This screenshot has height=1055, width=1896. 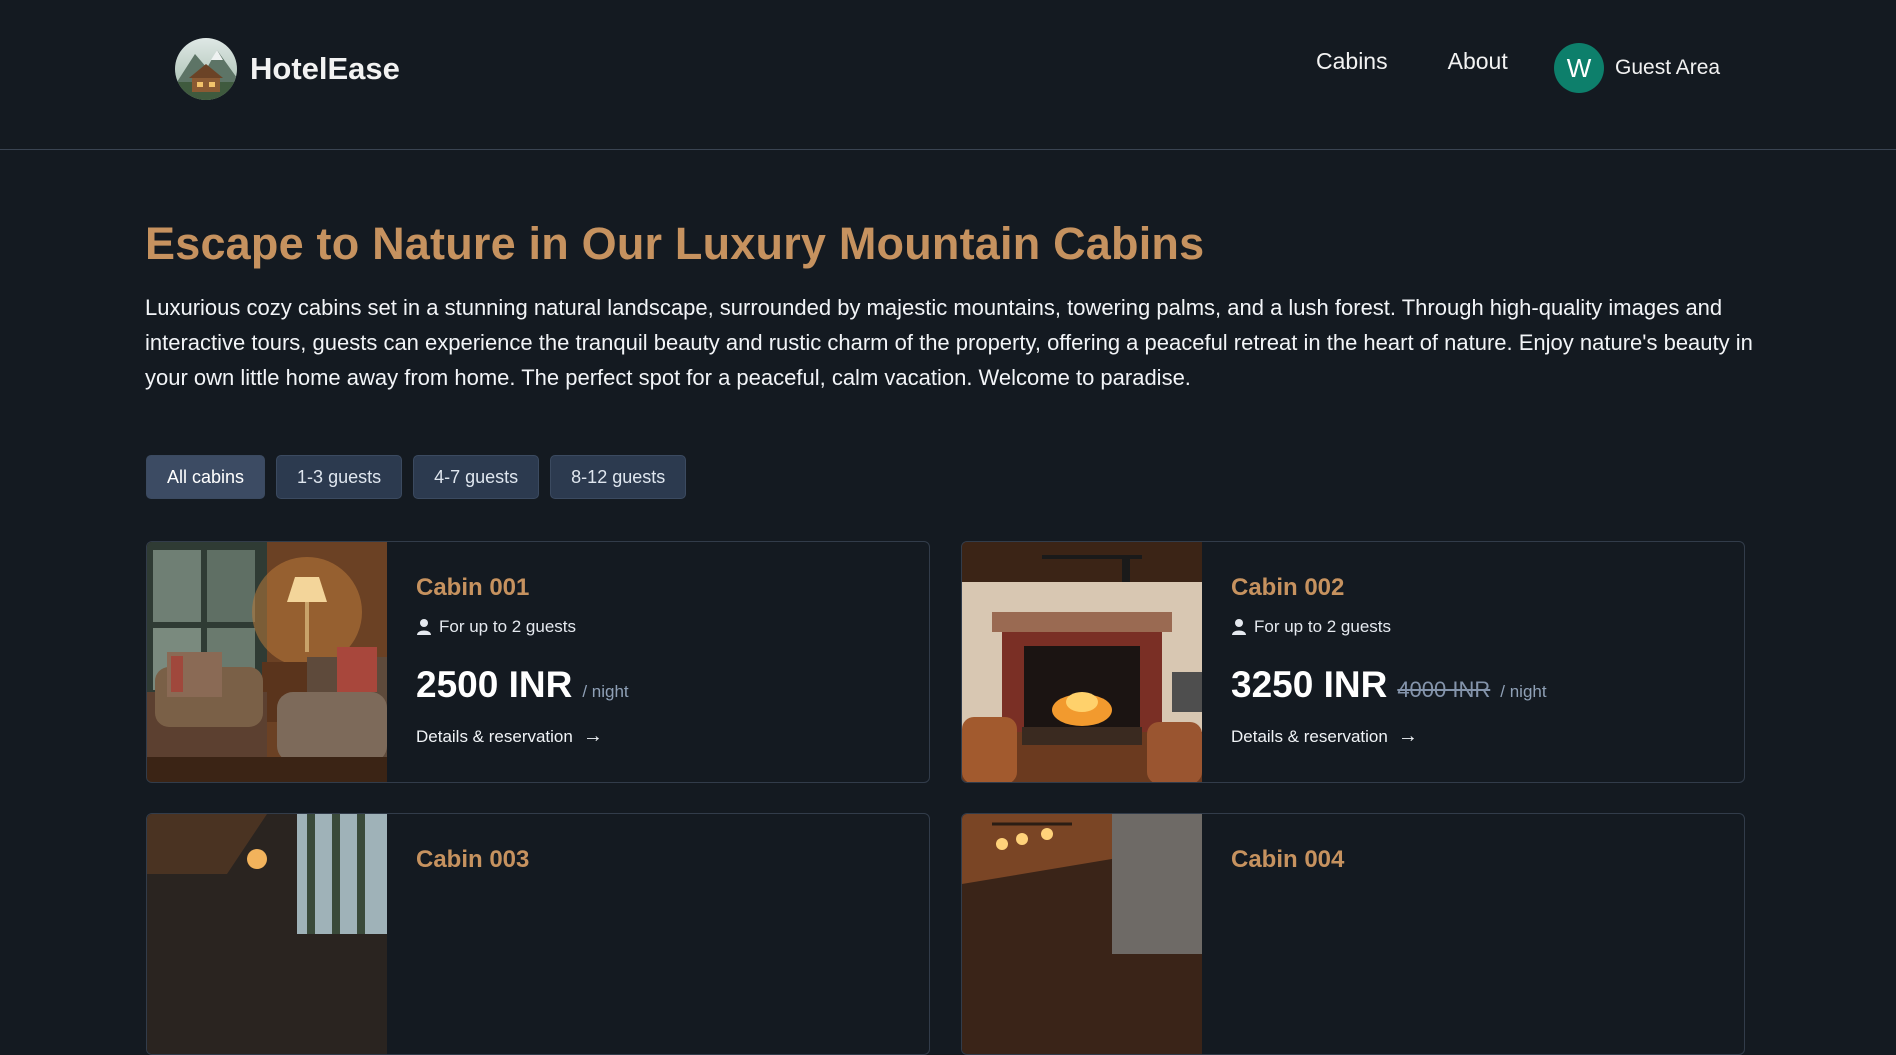 What do you see at coordinates (339, 477) in the screenshot?
I see `filter-1-3-guests-button: 1-3 guests` at bounding box center [339, 477].